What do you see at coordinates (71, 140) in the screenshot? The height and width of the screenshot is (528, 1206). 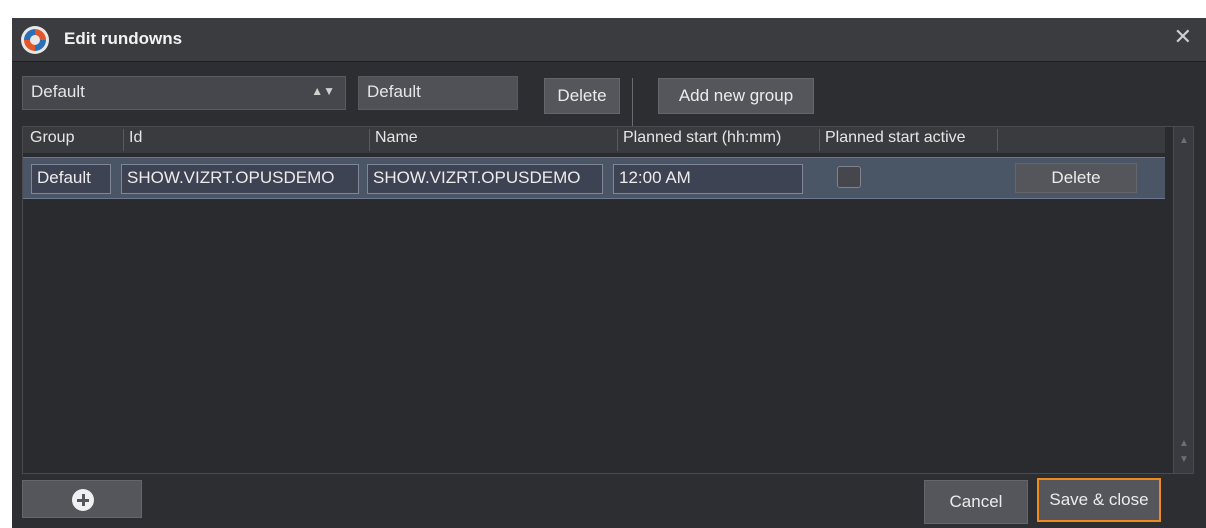 I see `column-header-group: Group` at bounding box center [71, 140].